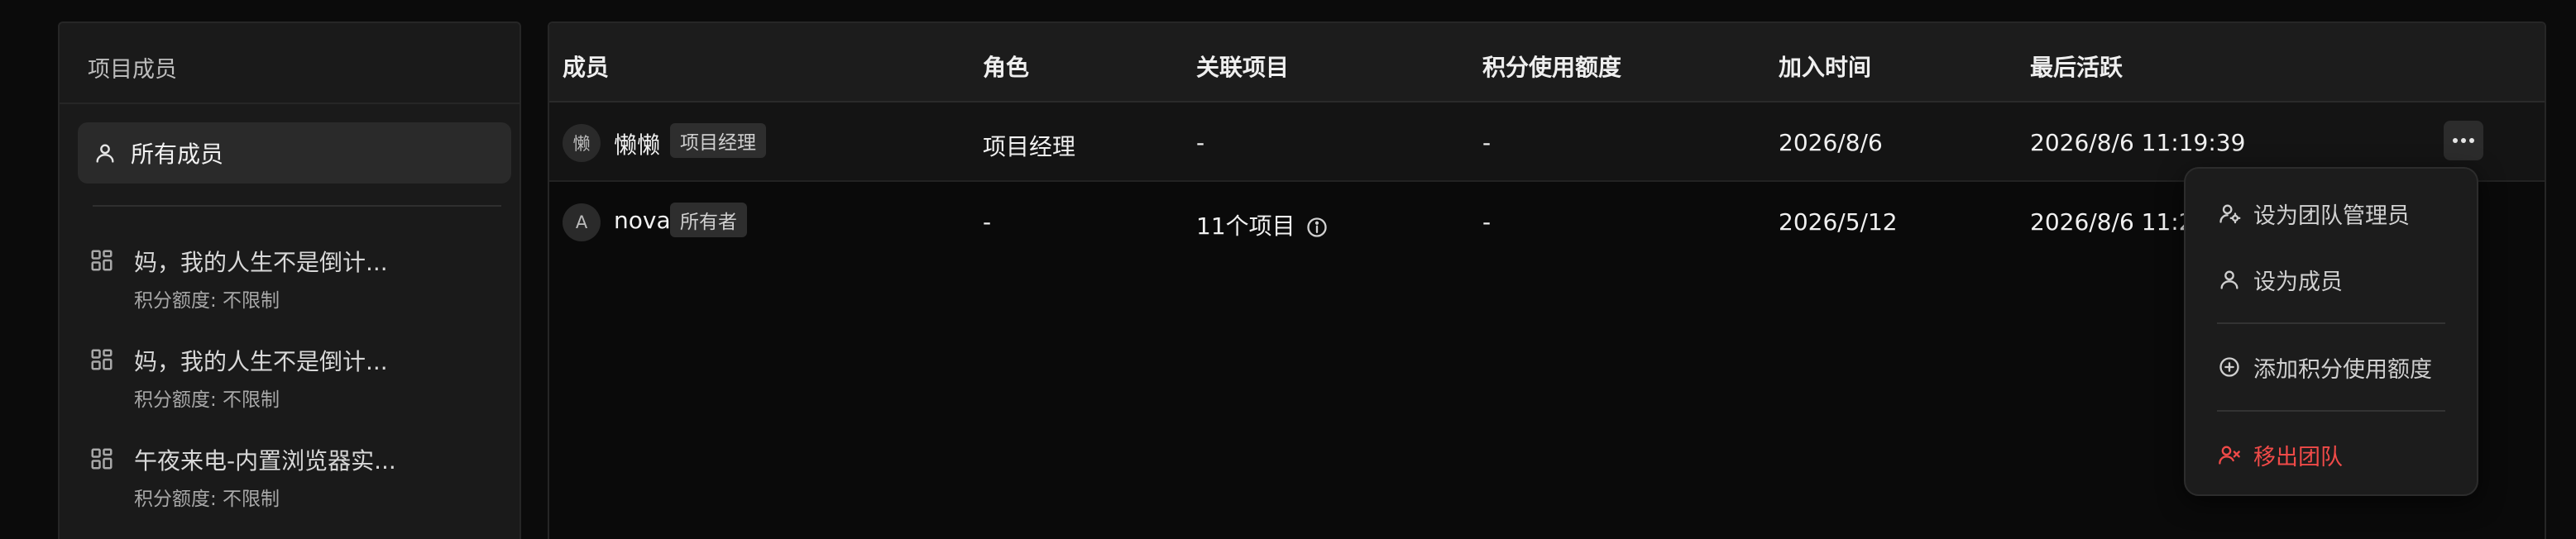 The width and height of the screenshot is (2576, 539). I want to click on avatar: 懒, so click(582, 143).